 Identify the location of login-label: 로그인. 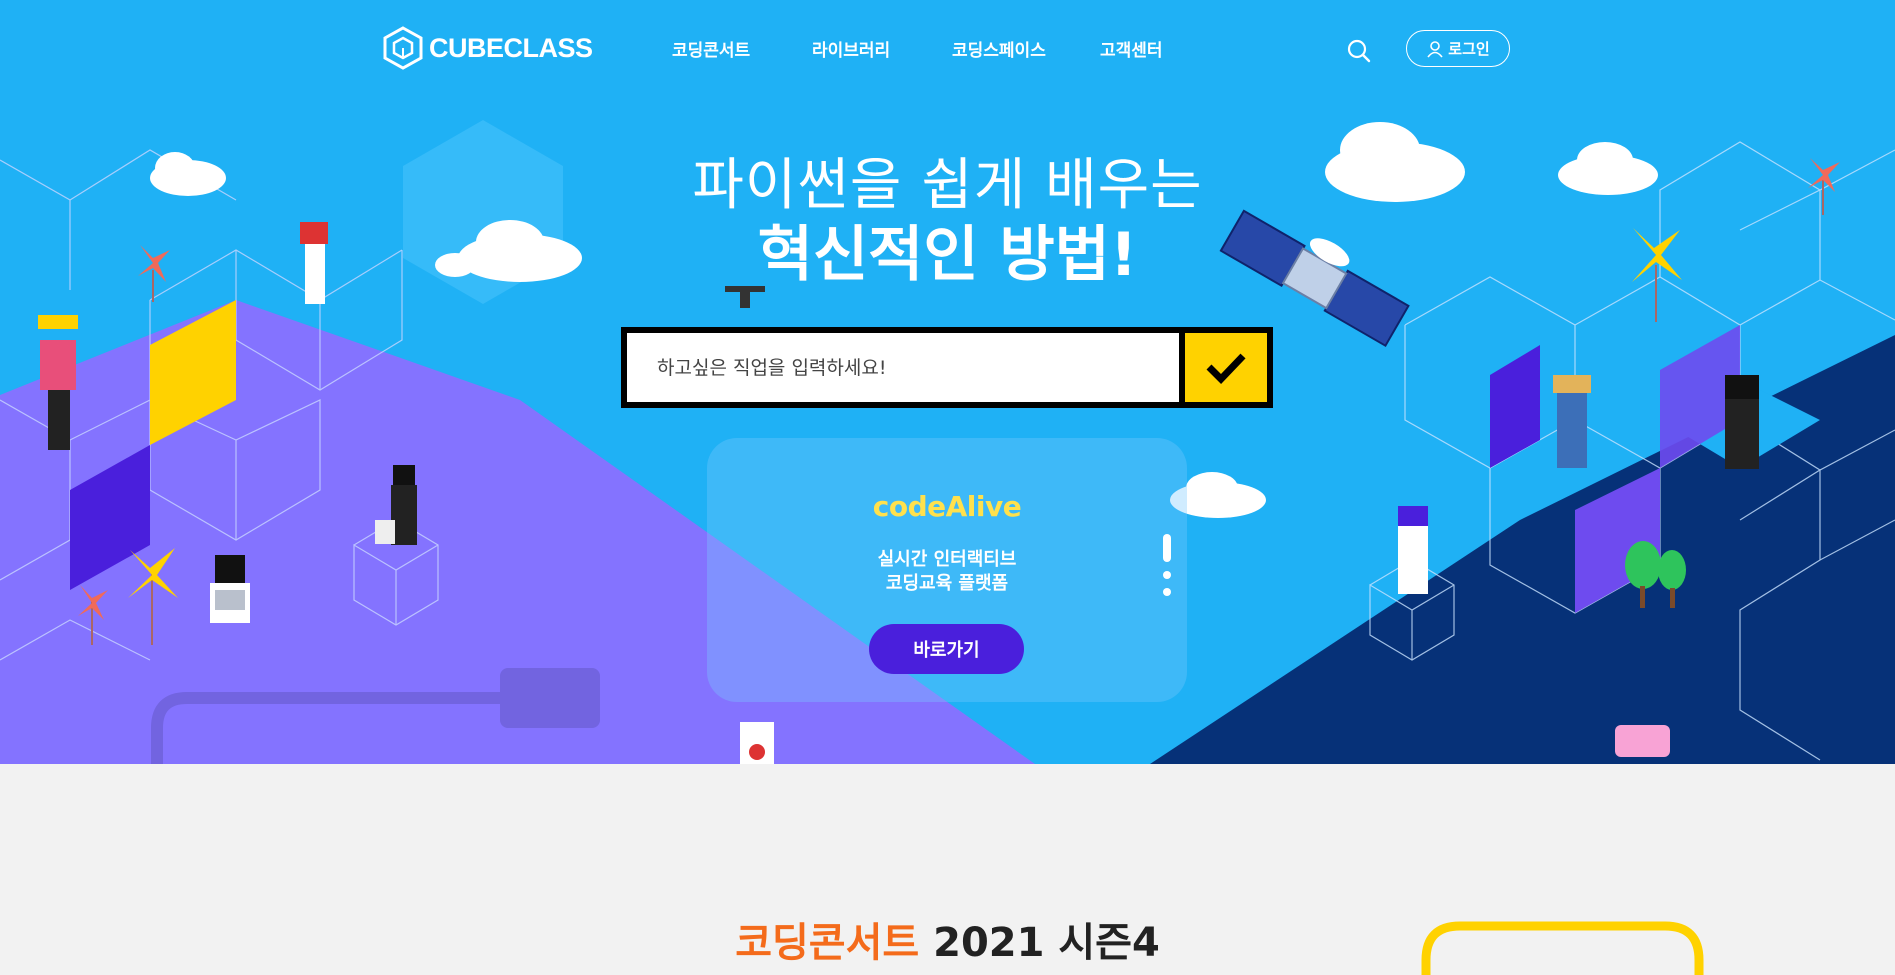
(1469, 49).